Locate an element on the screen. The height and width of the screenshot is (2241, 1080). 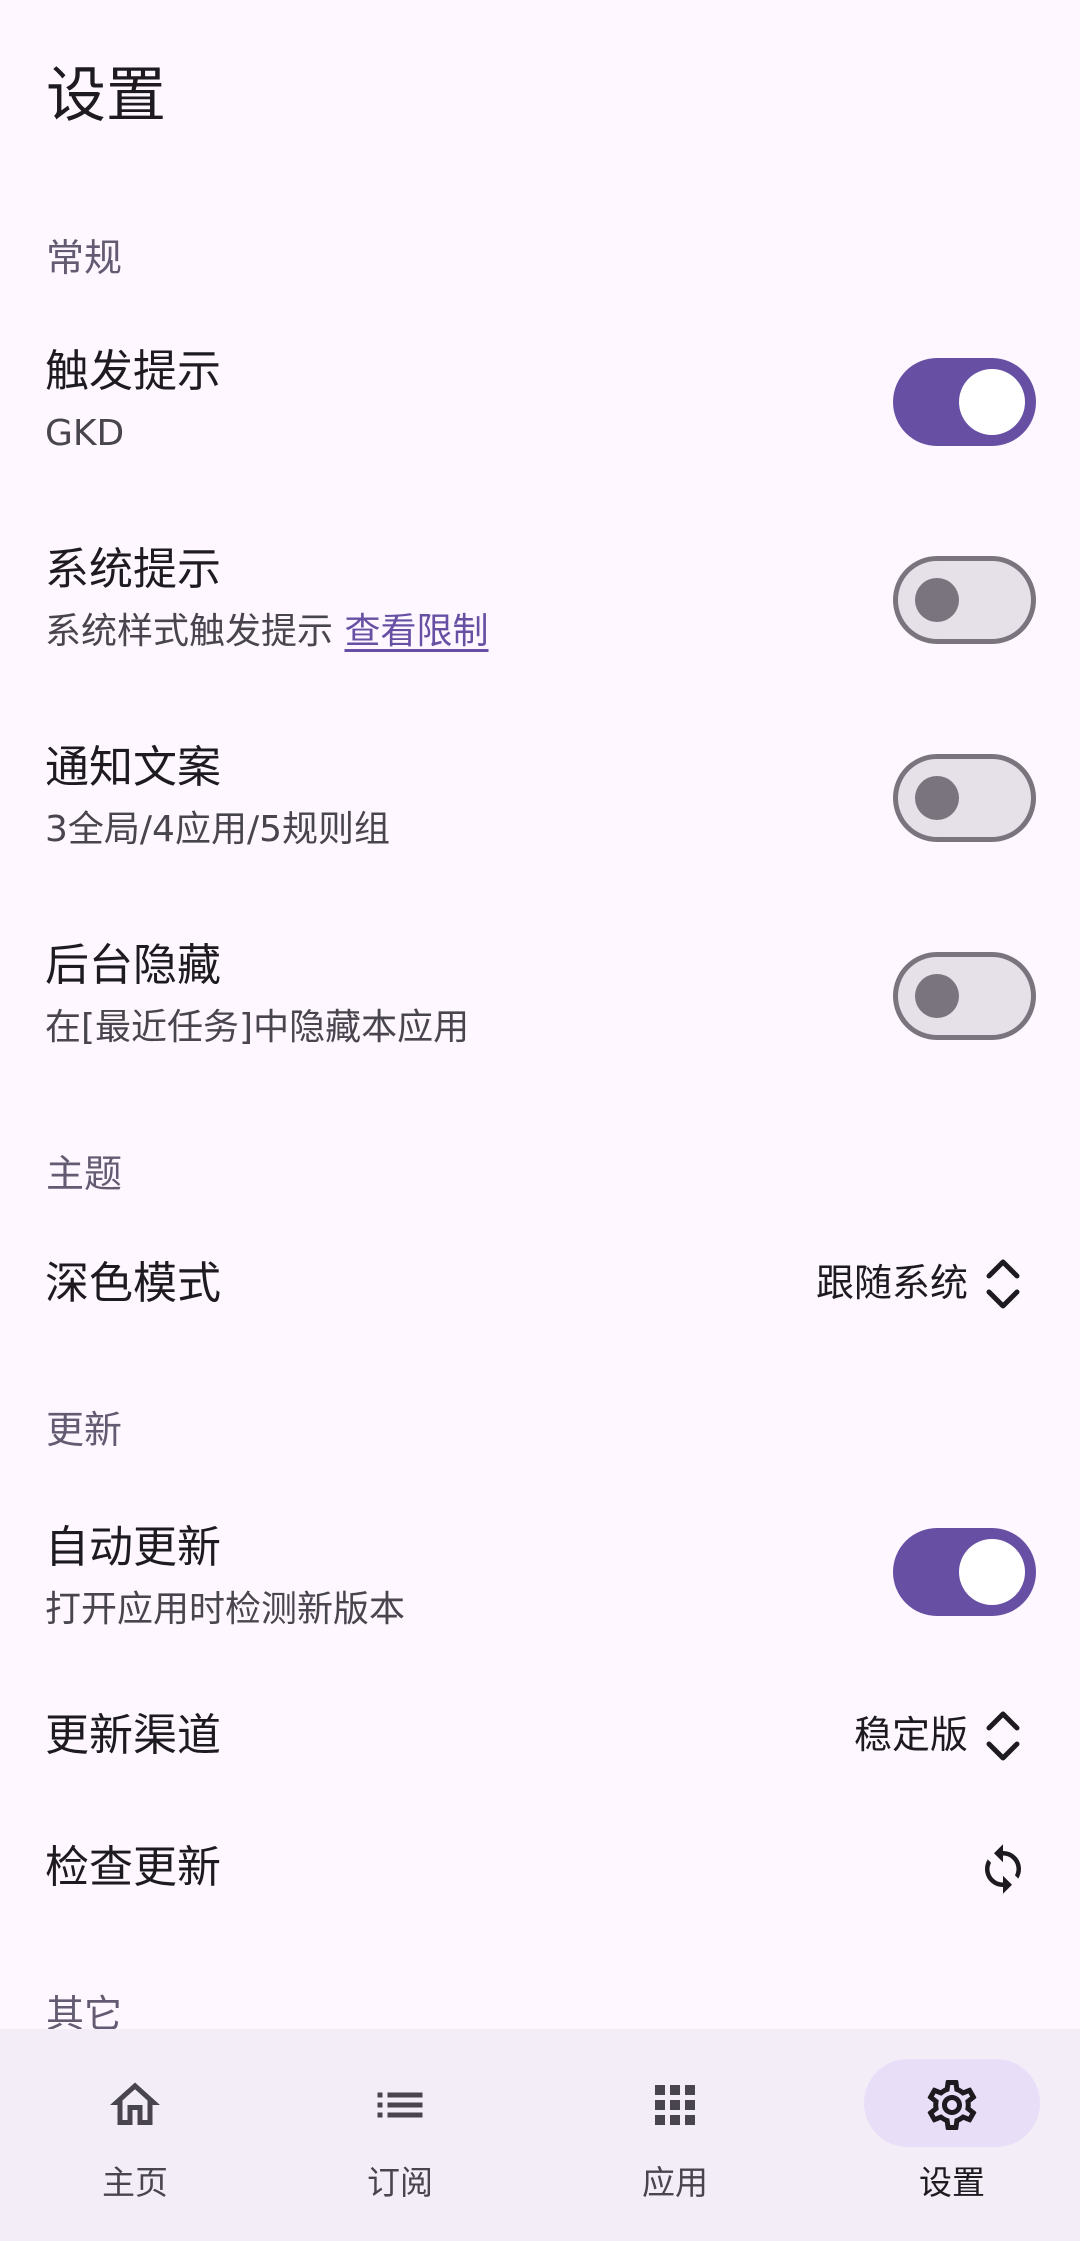
update-channel-value: 稳定版 is located at coordinates (911, 1735).